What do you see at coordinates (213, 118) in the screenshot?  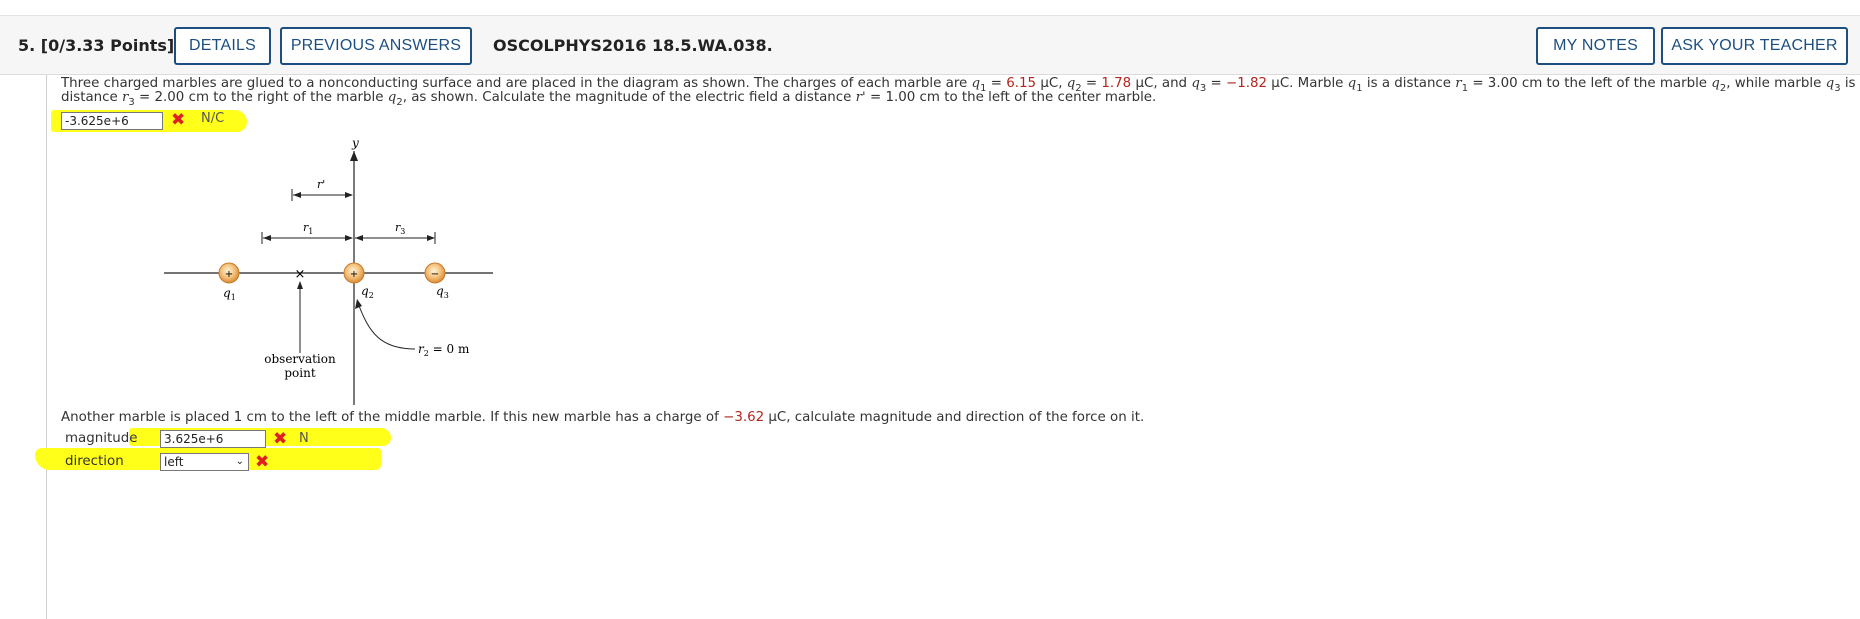 I see `answer-unit: N/C` at bounding box center [213, 118].